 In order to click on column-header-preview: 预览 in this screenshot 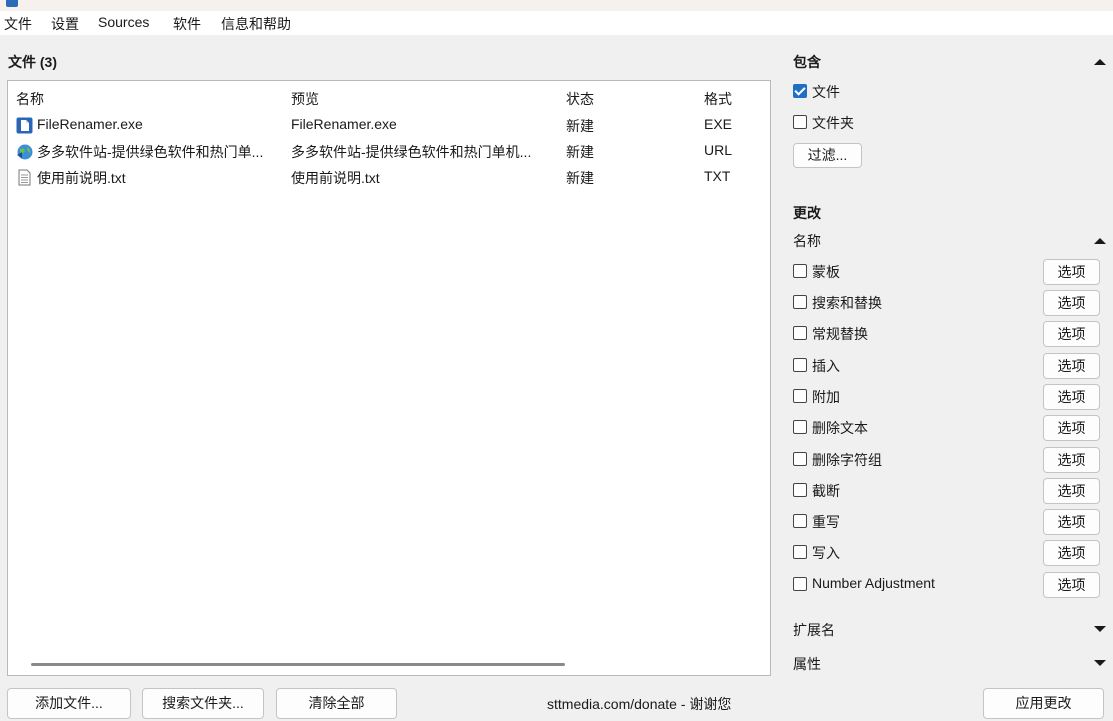, I will do `click(305, 99)`.